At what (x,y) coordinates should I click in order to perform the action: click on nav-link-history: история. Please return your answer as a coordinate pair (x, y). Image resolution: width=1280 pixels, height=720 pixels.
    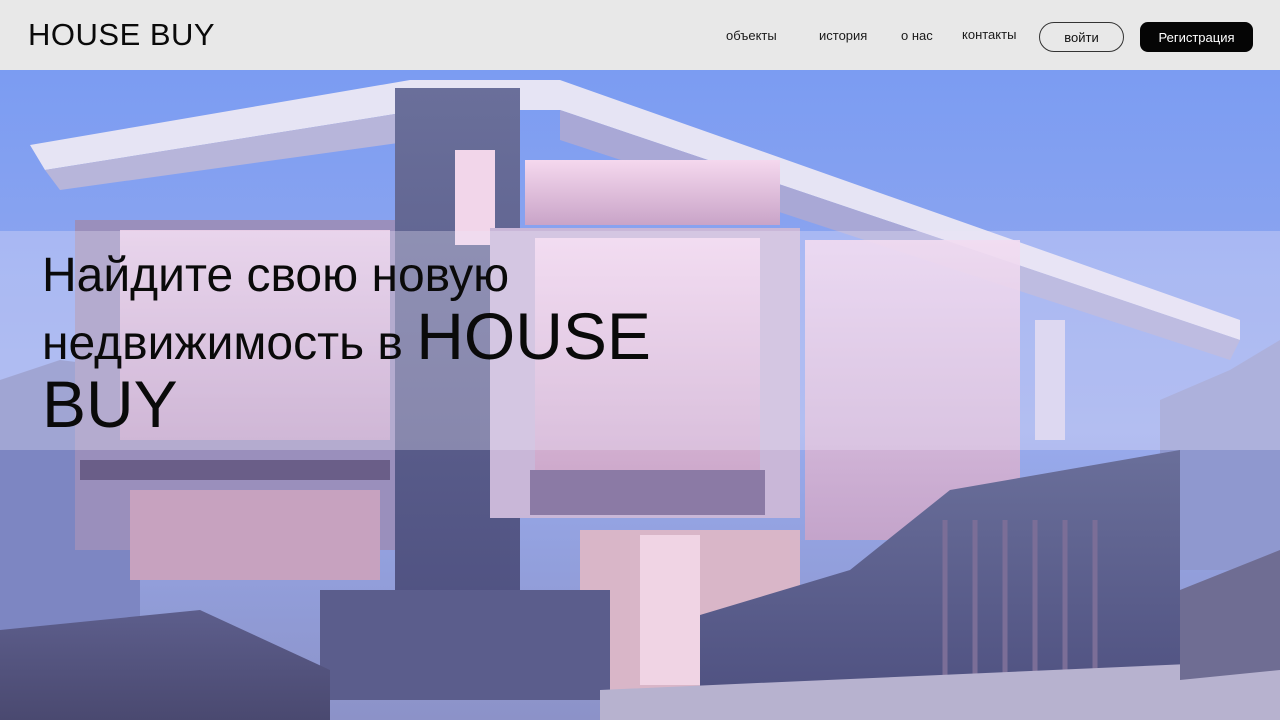
    Looking at the image, I should click on (843, 35).